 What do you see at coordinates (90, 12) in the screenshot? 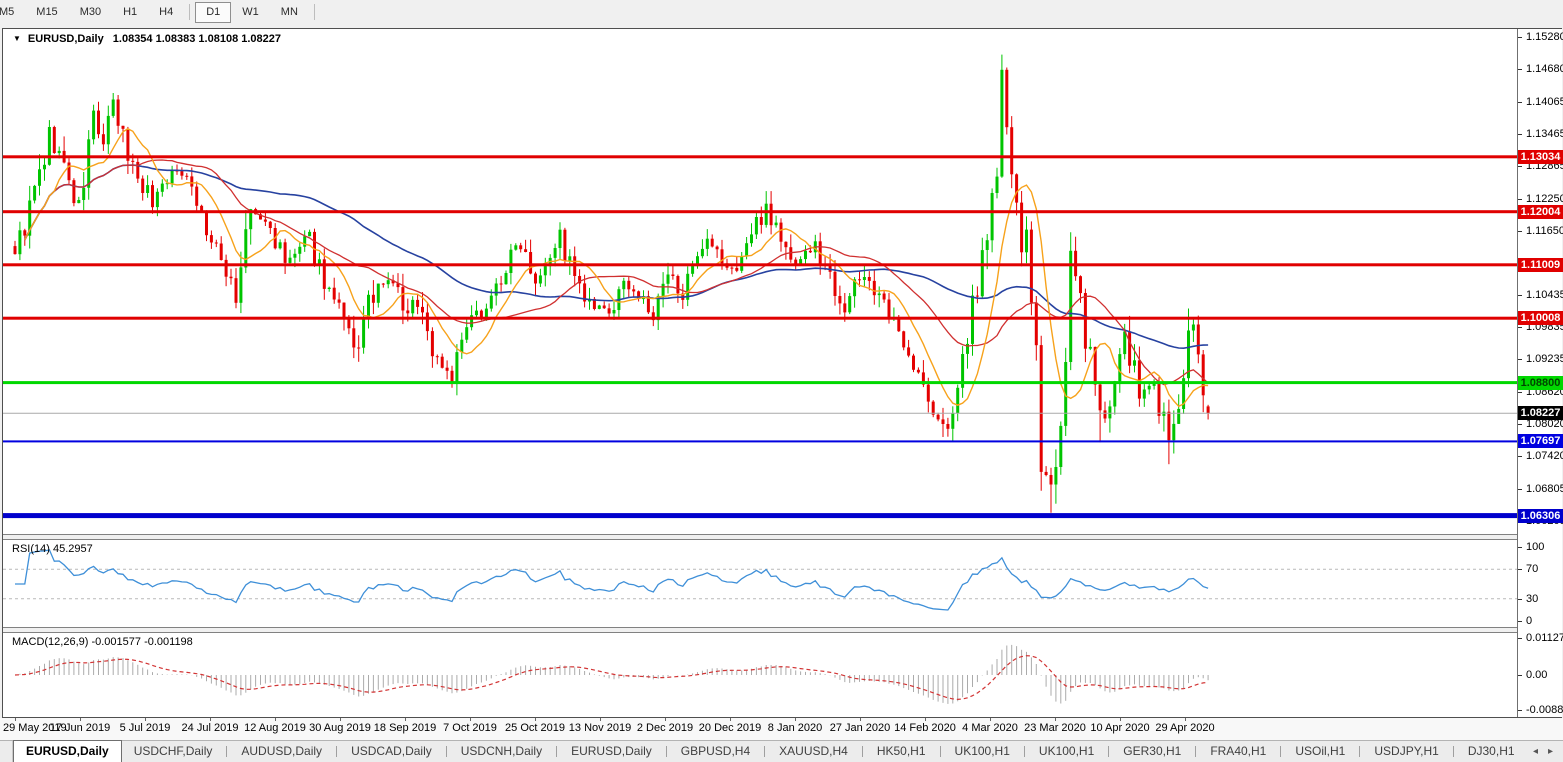
I see `timeframe-button-m30: M30` at bounding box center [90, 12].